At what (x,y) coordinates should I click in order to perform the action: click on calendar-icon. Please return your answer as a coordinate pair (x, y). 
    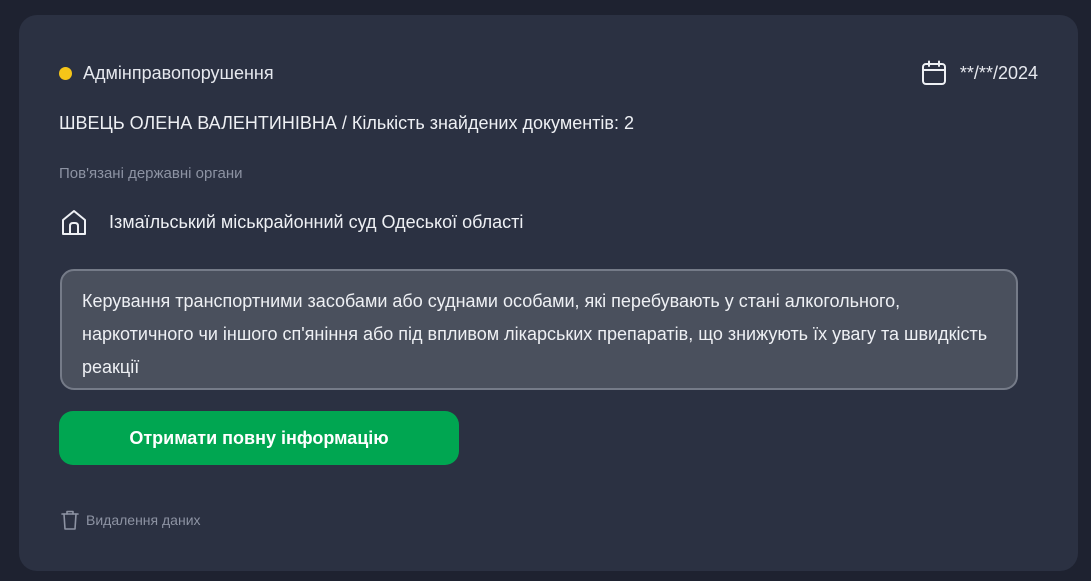
    Looking at the image, I should click on (933, 72).